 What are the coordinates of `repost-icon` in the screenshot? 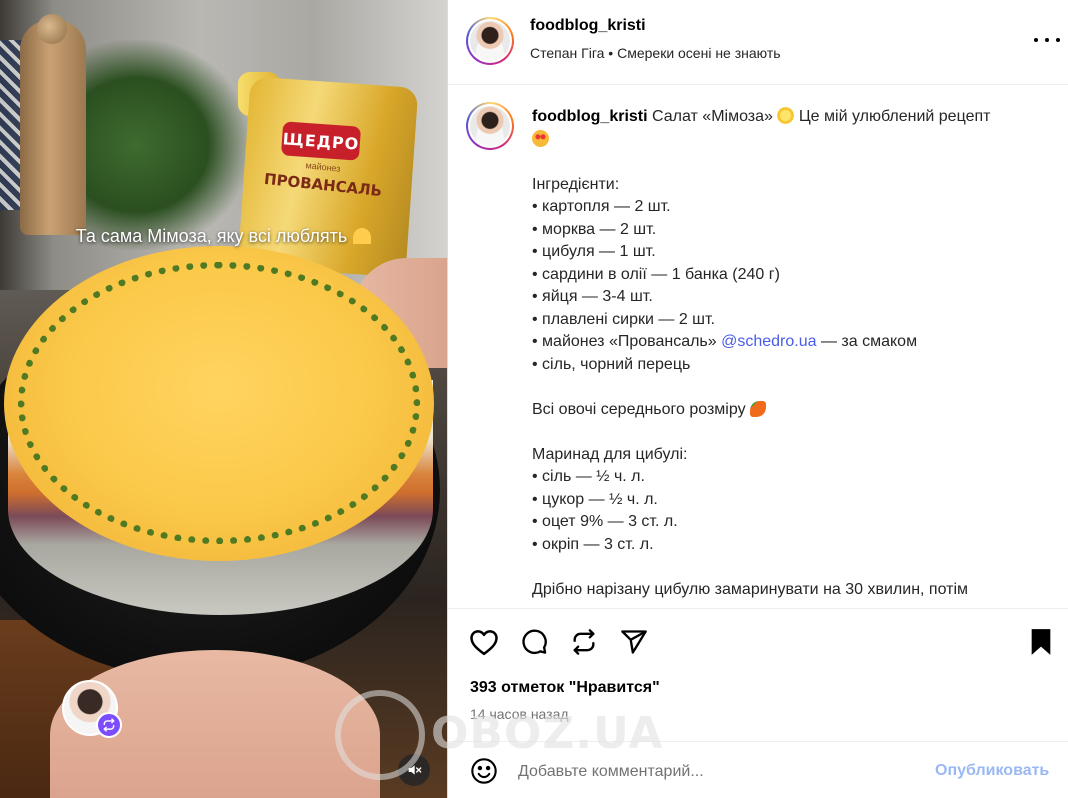 It's located at (584, 642).